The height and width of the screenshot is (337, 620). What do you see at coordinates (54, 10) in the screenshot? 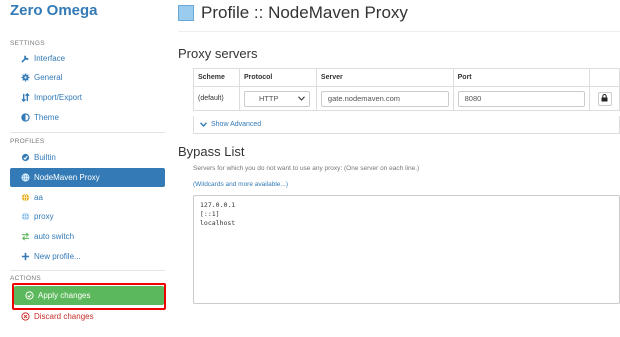
I see `app-brand: Zero Omega` at bounding box center [54, 10].